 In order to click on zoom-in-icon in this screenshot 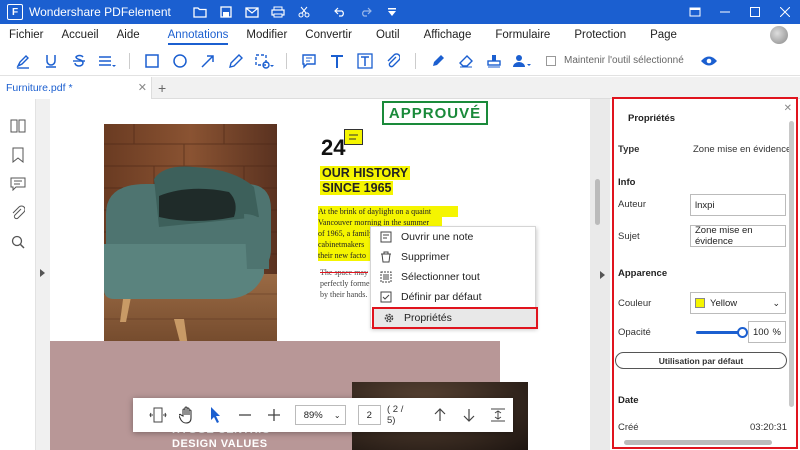, I will do `click(274, 415)`.